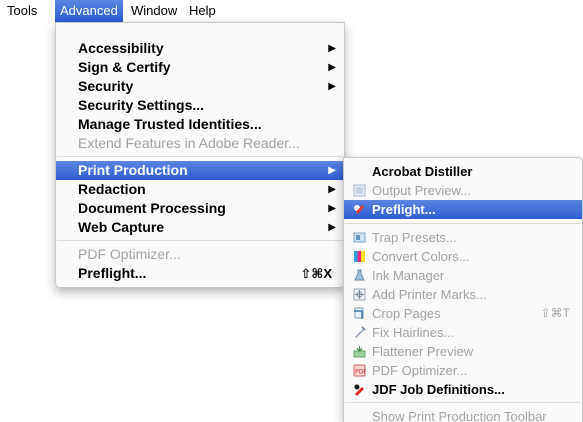  Describe the element at coordinates (200, 86) in the screenshot. I see `menu-item-security: Security ▶` at that location.